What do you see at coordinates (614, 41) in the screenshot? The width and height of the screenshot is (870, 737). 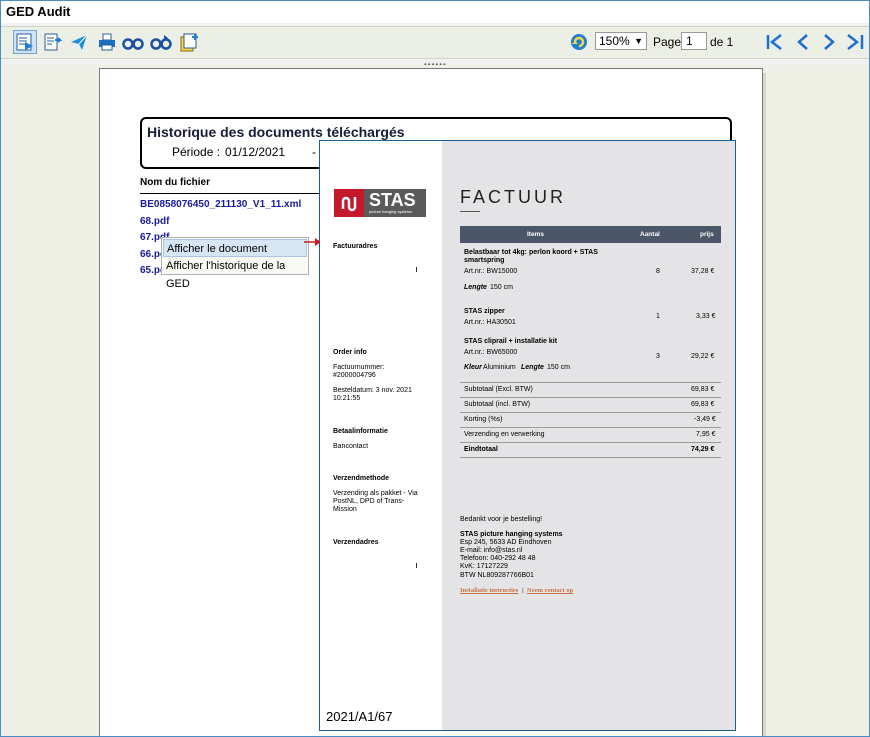 I see `zoom-value: 150%` at bounding box center [614, 41].